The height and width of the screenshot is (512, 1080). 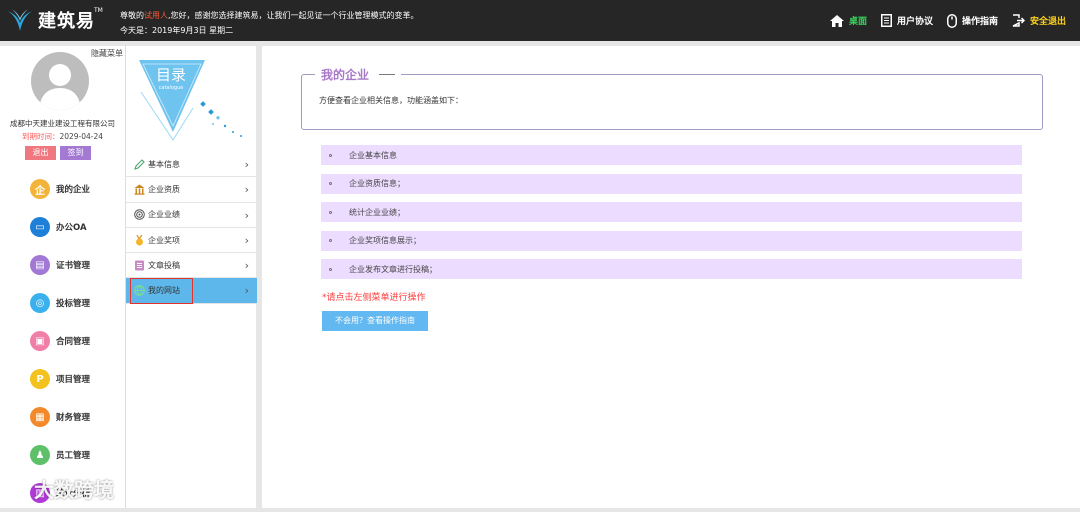 I want to click on top-nav: 桌面 用户协议 操作指南 安全退出, so click(x=954, y=20).